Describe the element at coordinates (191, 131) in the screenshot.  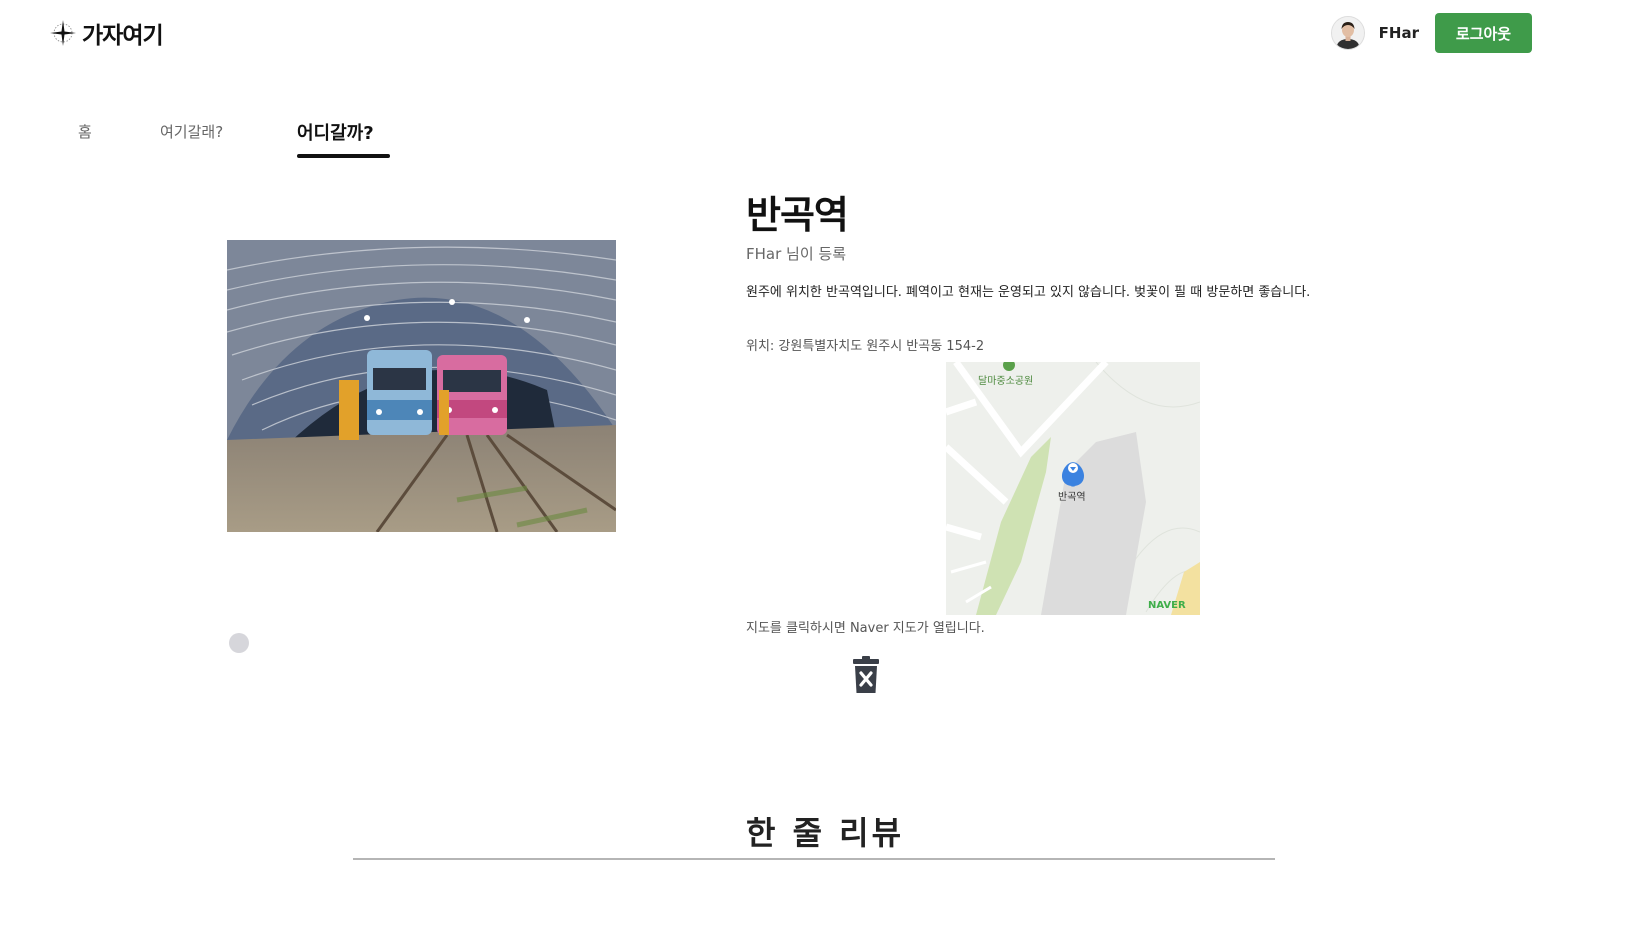
I see `nav-go-here: 여기갈래?` at that location.